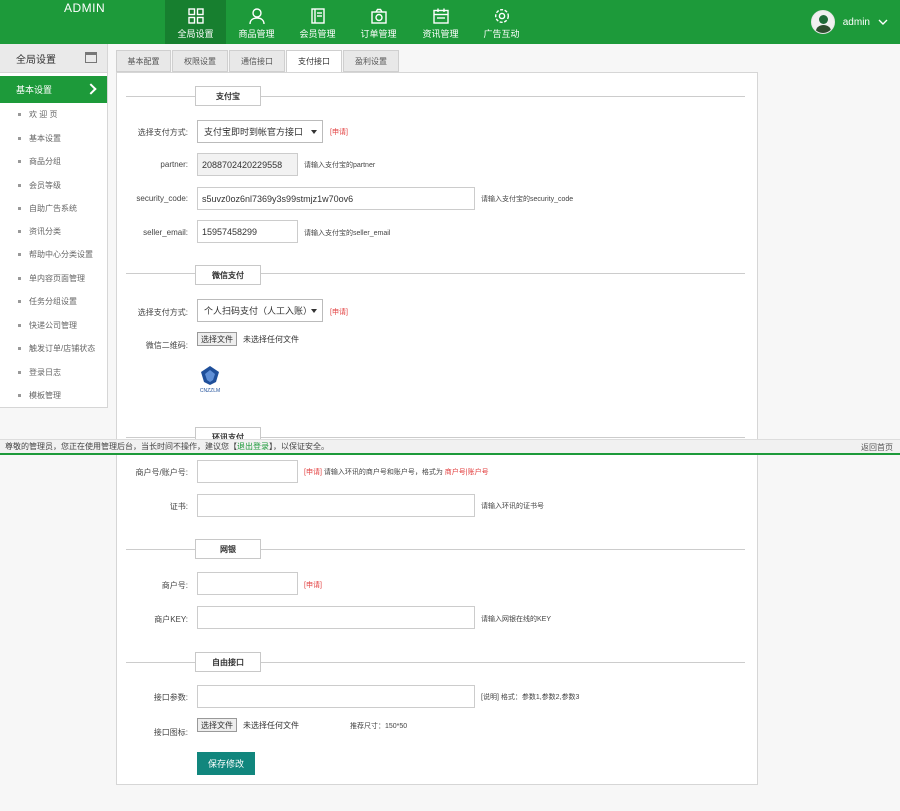 The image size is (900, 811). I want to click on sidebar-section-label: 基本设置, so click(34, 90).